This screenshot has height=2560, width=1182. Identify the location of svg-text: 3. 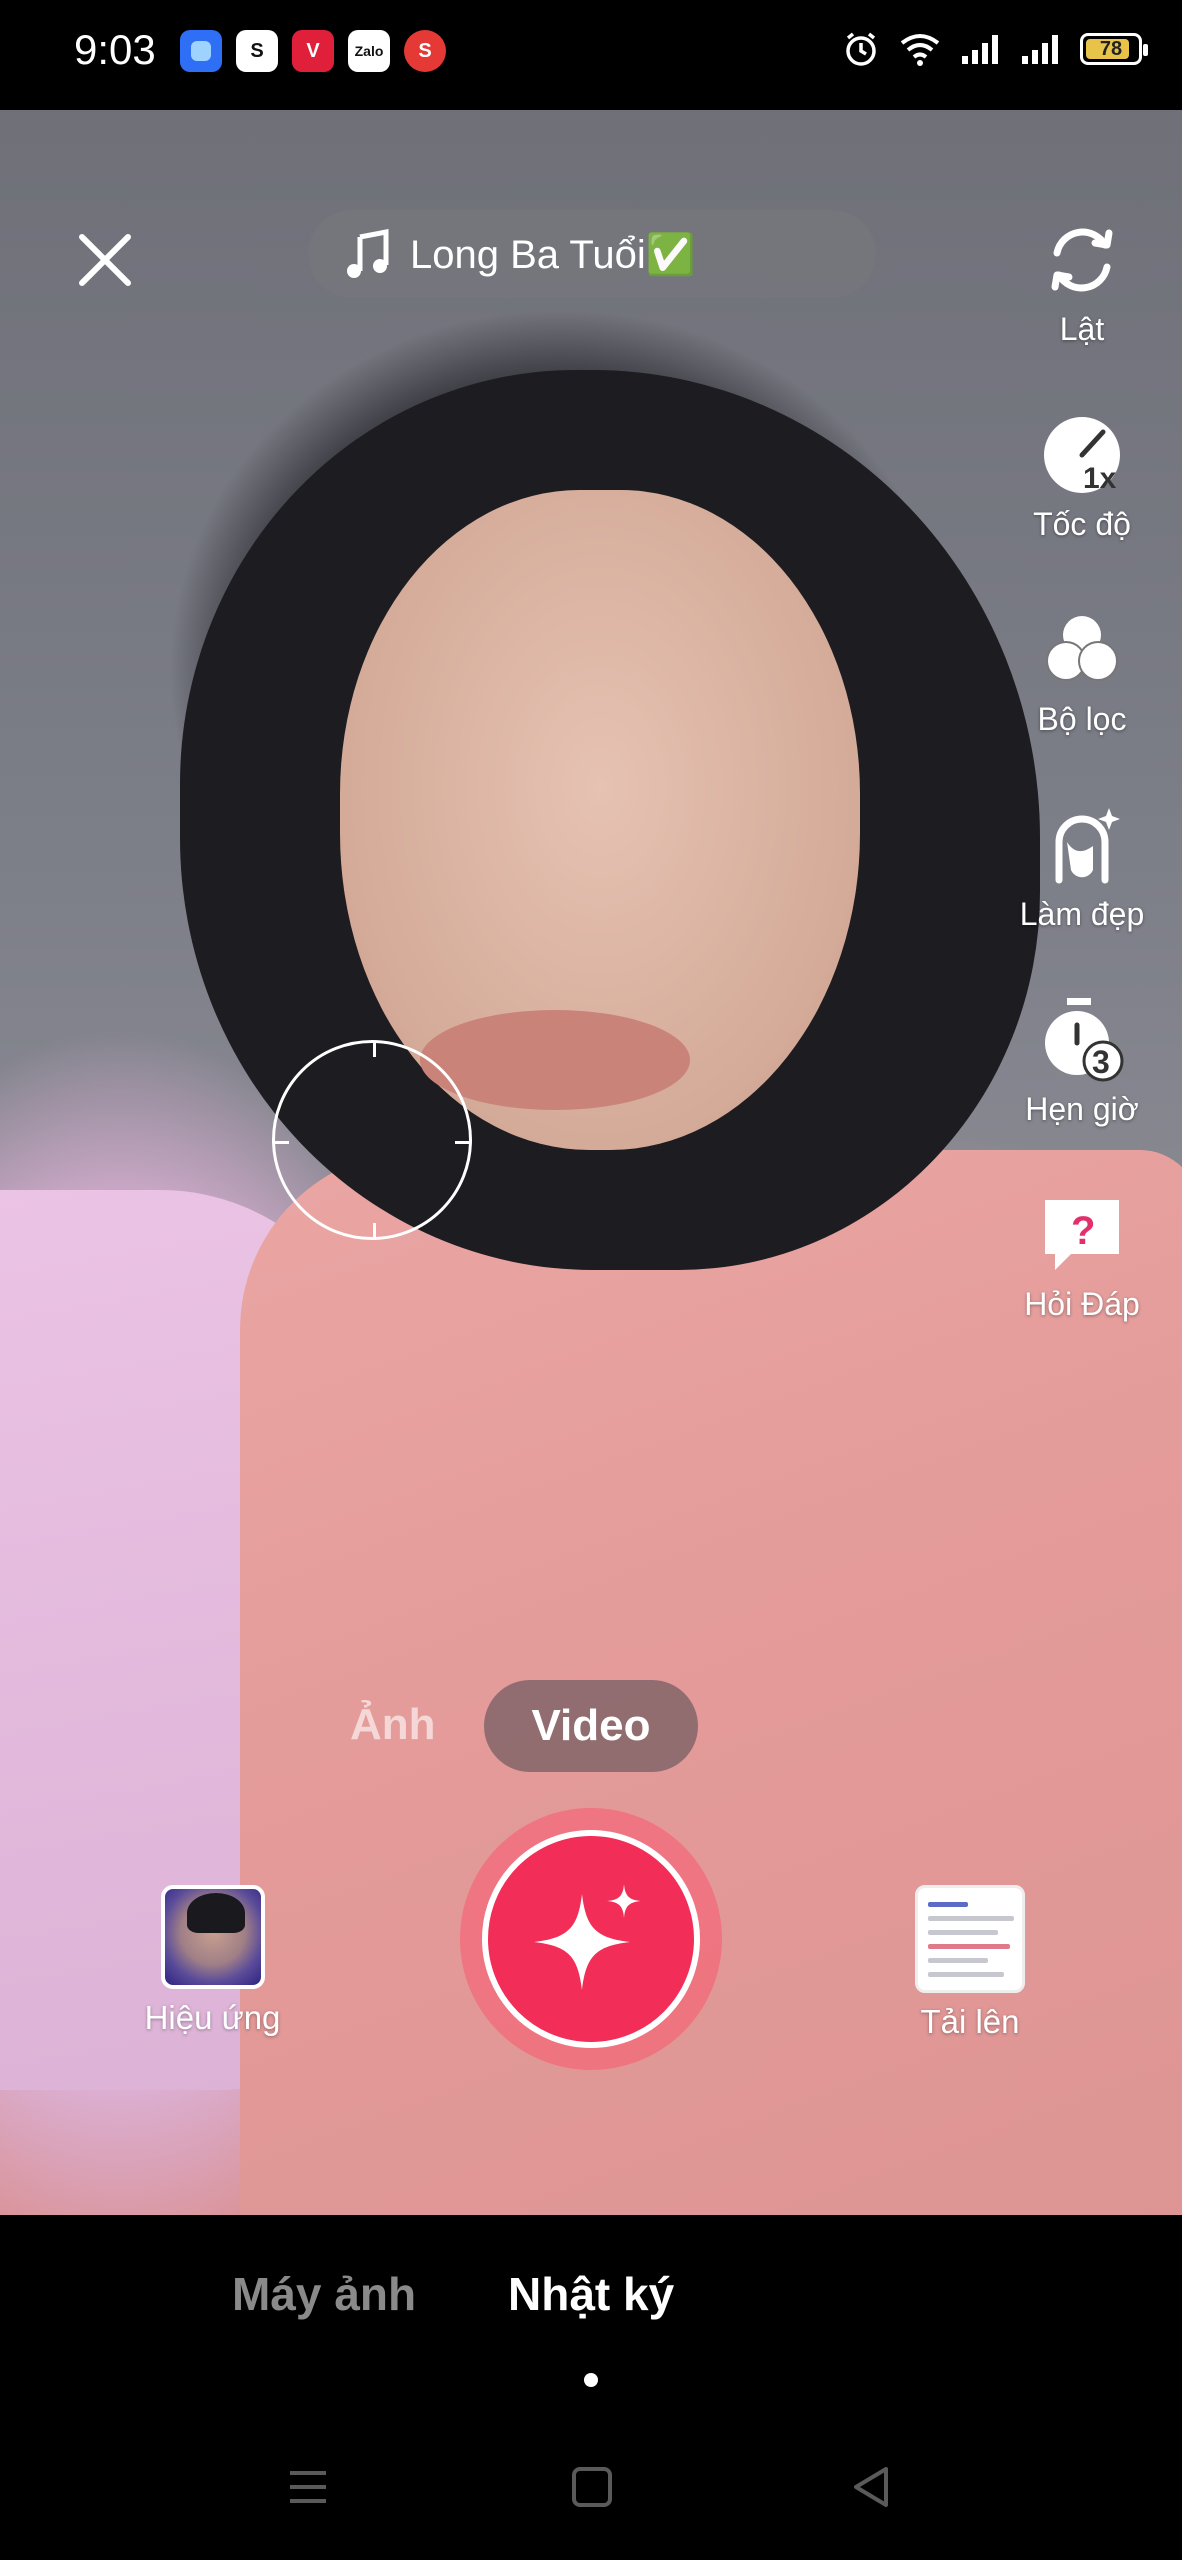
(1101, 1062).